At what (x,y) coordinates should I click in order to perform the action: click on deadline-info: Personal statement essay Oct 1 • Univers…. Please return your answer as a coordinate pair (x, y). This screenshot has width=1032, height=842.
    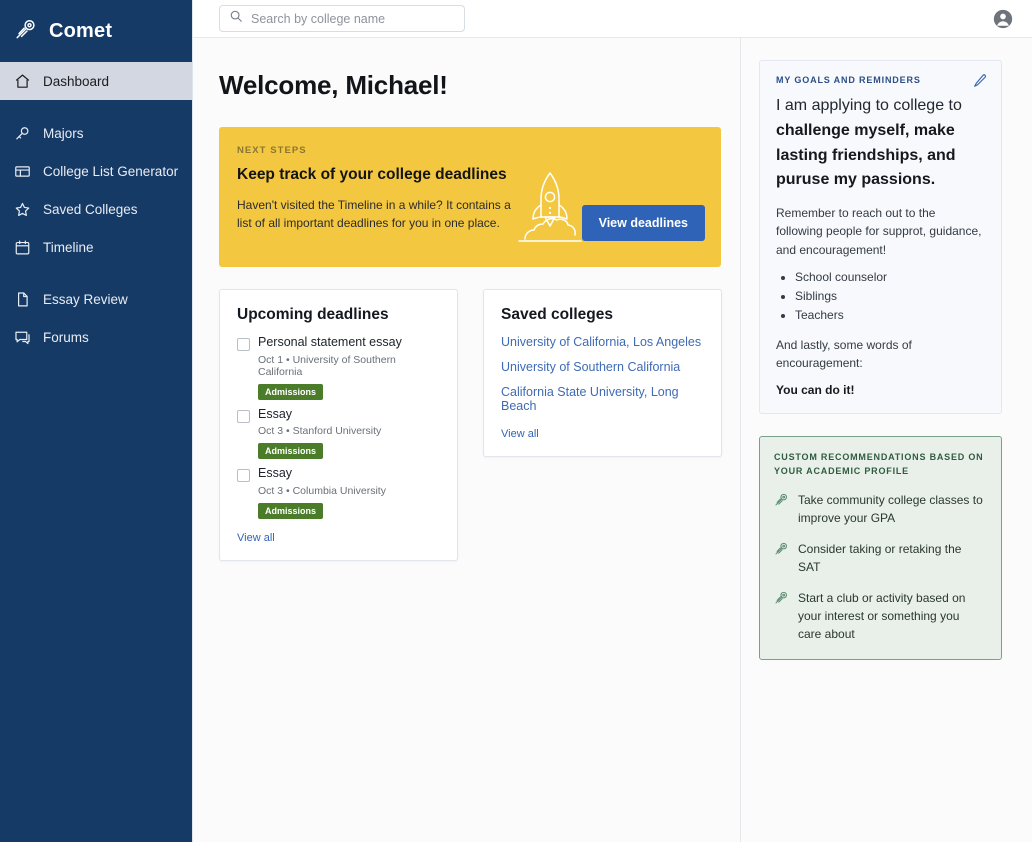
    Looking at the image, I should click on (349, 367).